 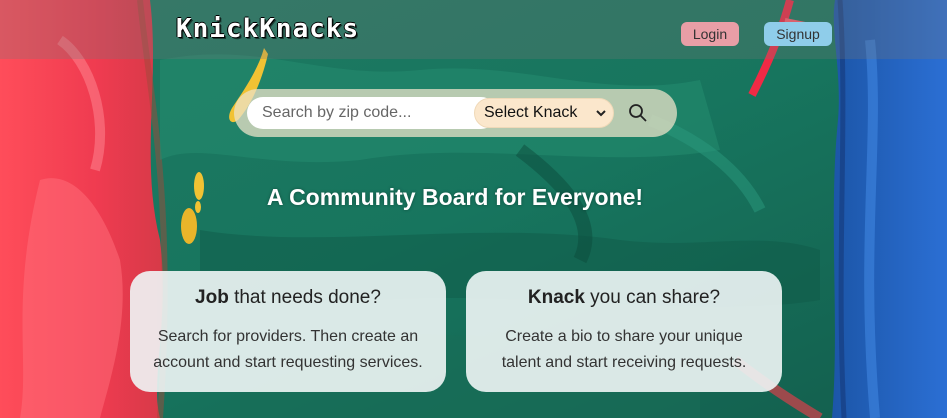 What do you see at coordinates (212, 297) in the screenshot?
I see `job-card-title-bold: Job` at bounding box center [212, 297].